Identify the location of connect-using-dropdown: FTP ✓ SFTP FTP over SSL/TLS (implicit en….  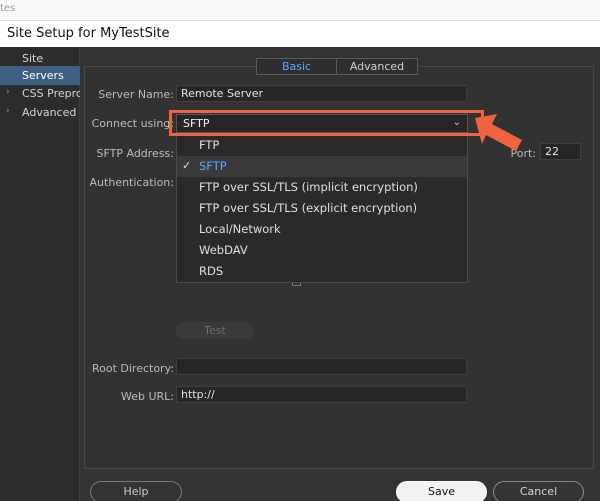
(322, 208).